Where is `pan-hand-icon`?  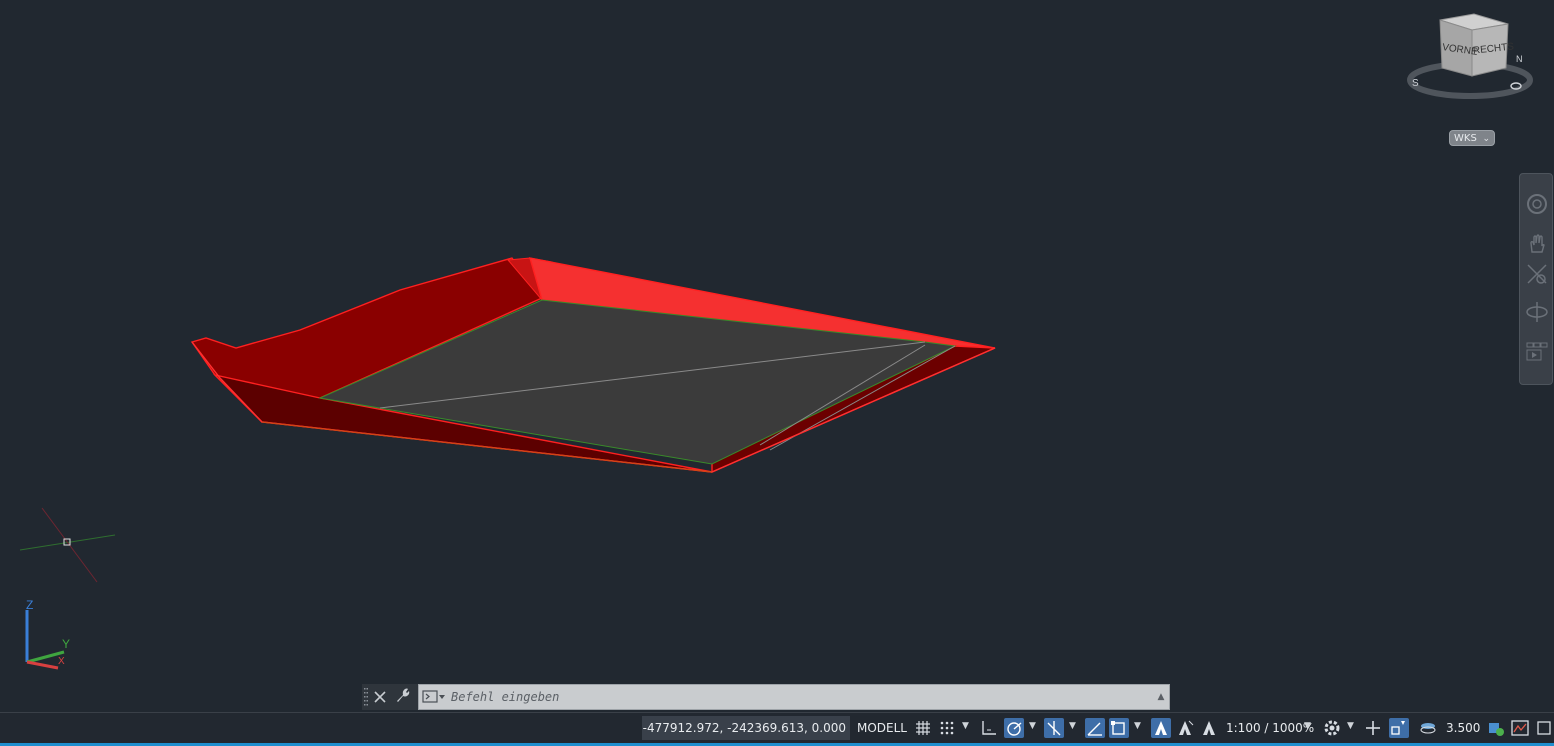 pan-hand-icon is located at coordinates (1537, 244).